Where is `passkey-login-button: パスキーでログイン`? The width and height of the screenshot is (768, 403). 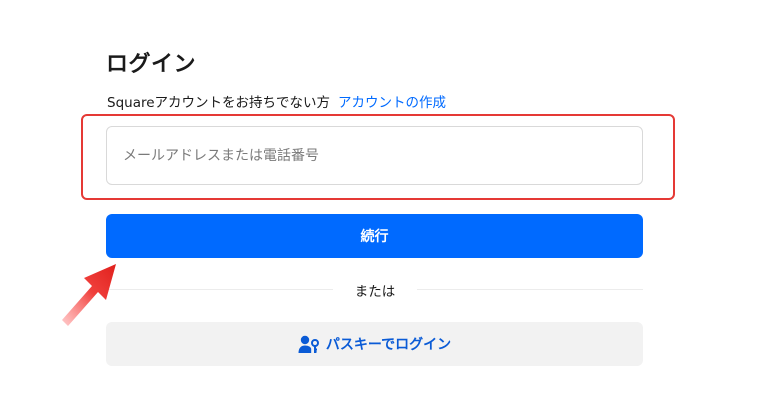
passkey-login-button: パスキーでログイン is located at coordinates (374, 344).